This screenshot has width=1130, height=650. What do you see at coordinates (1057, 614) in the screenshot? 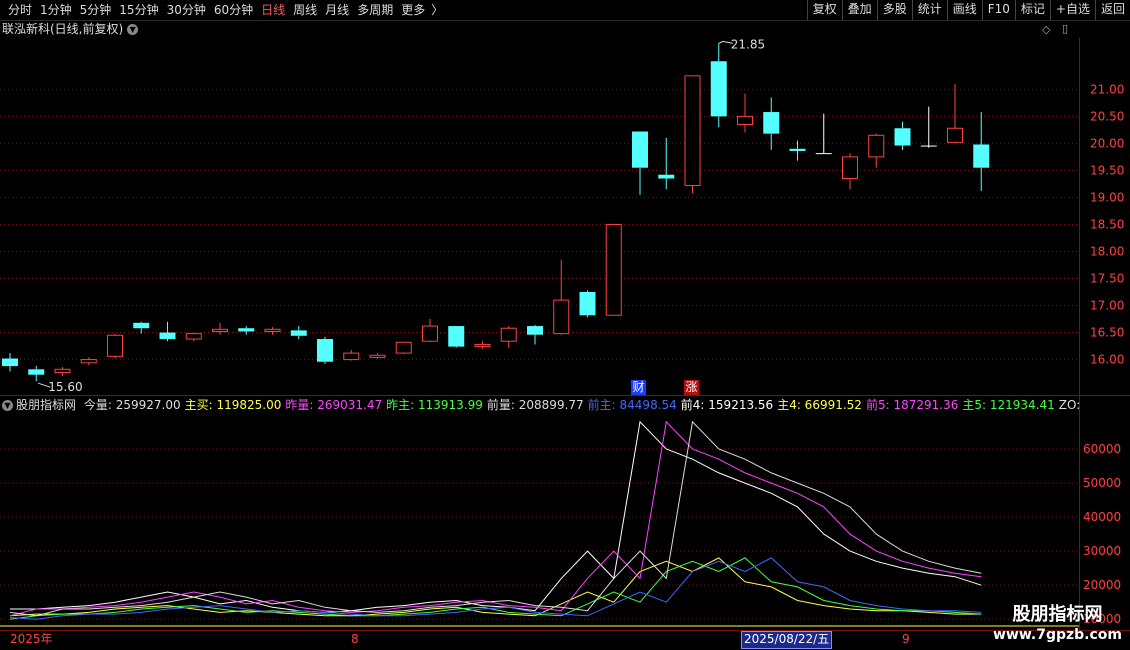
I see `watermark-title: 股朋指标网` at bounding box center [1057, 614].